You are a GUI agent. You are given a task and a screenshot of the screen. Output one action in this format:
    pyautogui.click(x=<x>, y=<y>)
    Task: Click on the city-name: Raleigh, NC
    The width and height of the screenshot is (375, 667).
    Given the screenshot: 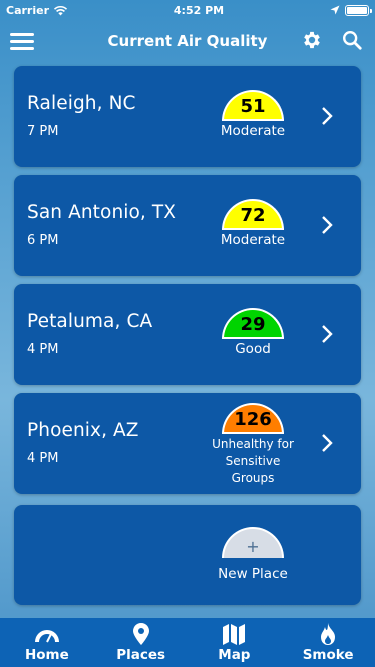 What is the action you would take?
    pyautogui.click(x=81, y=103)
    